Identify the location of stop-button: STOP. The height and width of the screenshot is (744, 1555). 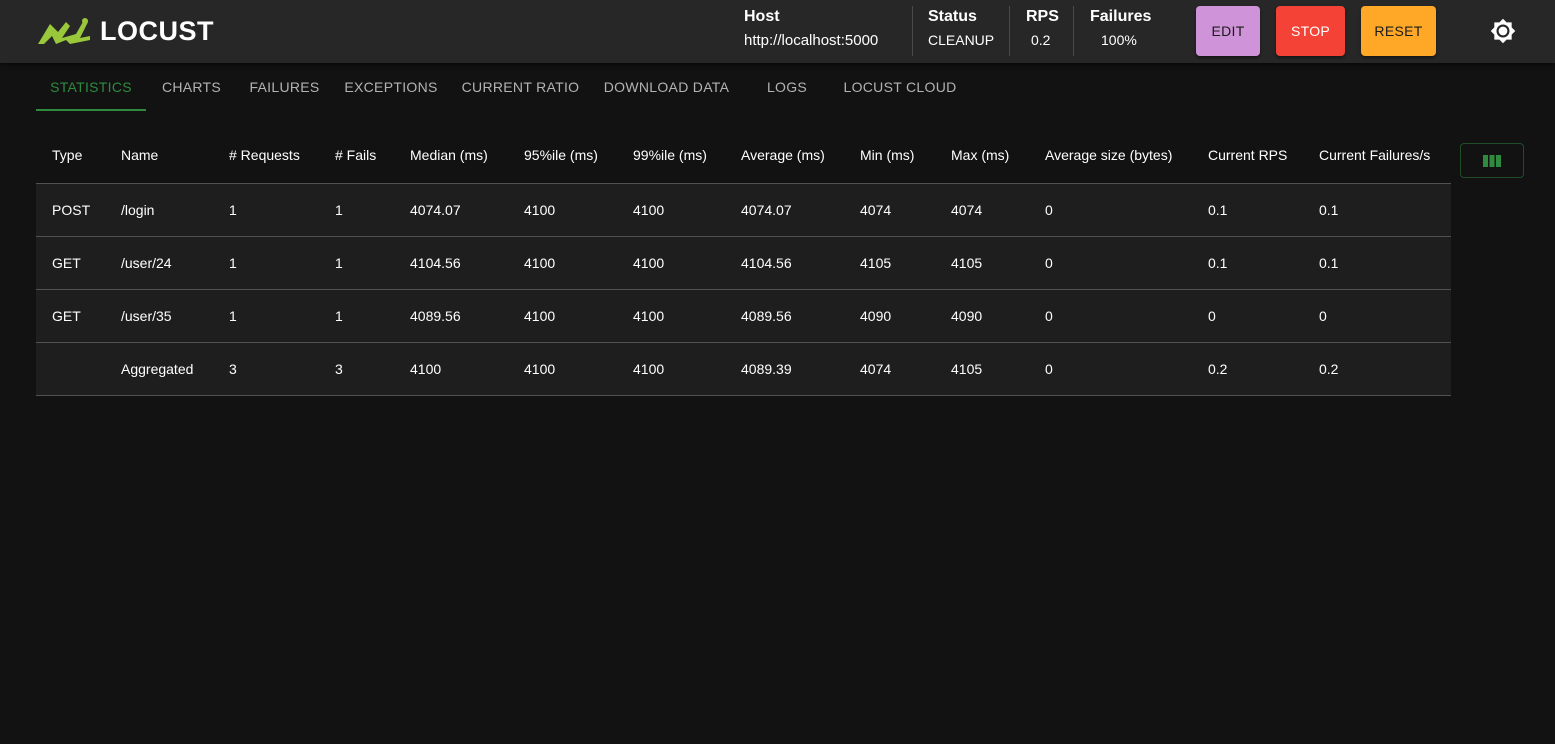
(1310, 31).